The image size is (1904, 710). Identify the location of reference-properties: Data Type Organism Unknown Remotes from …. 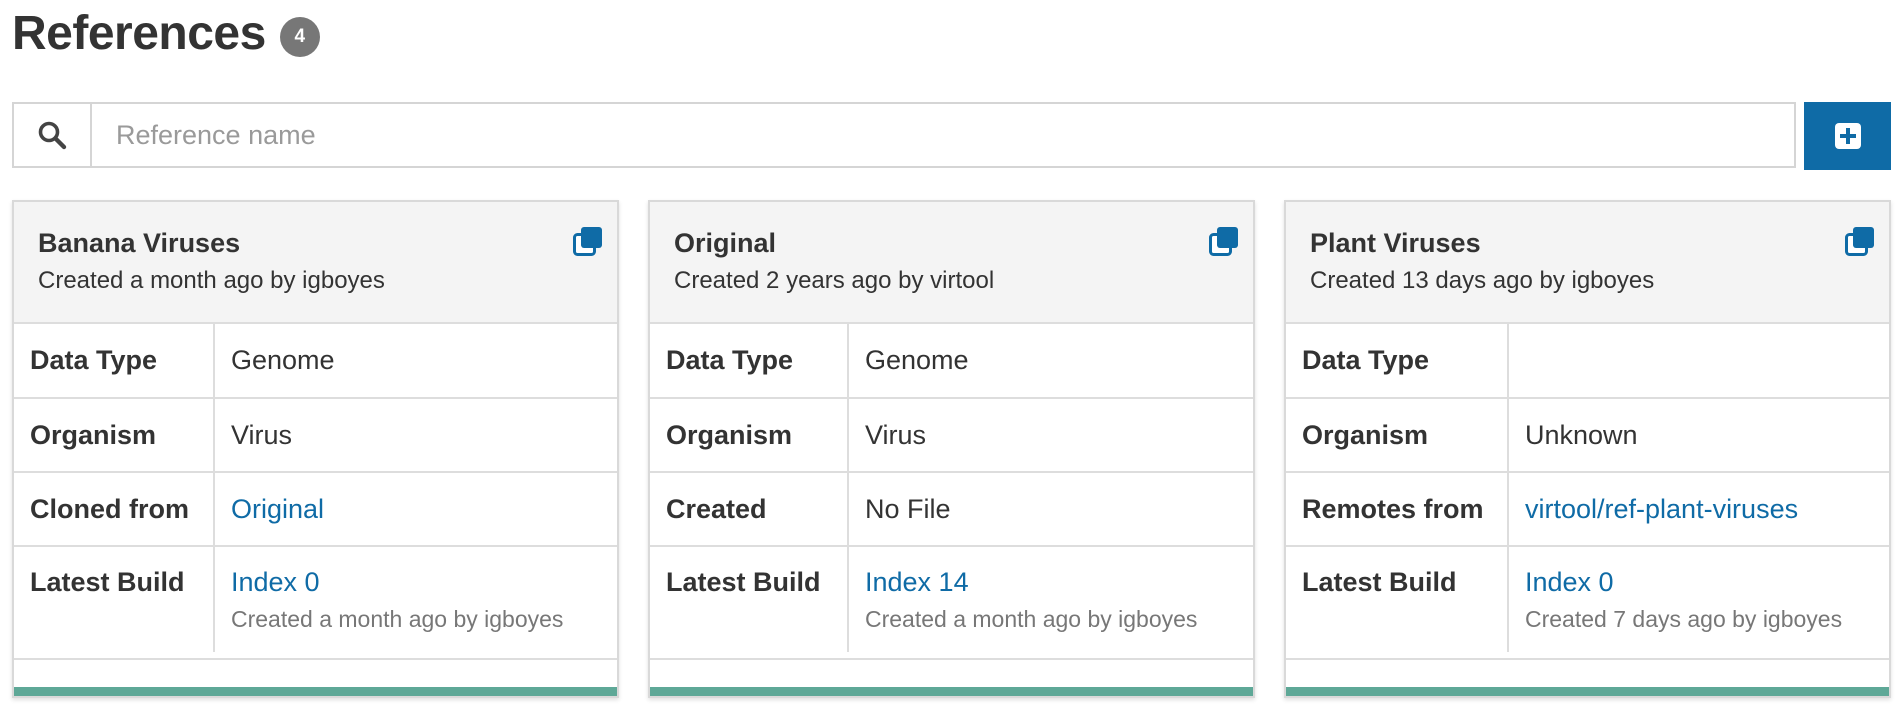
(1587, 488).